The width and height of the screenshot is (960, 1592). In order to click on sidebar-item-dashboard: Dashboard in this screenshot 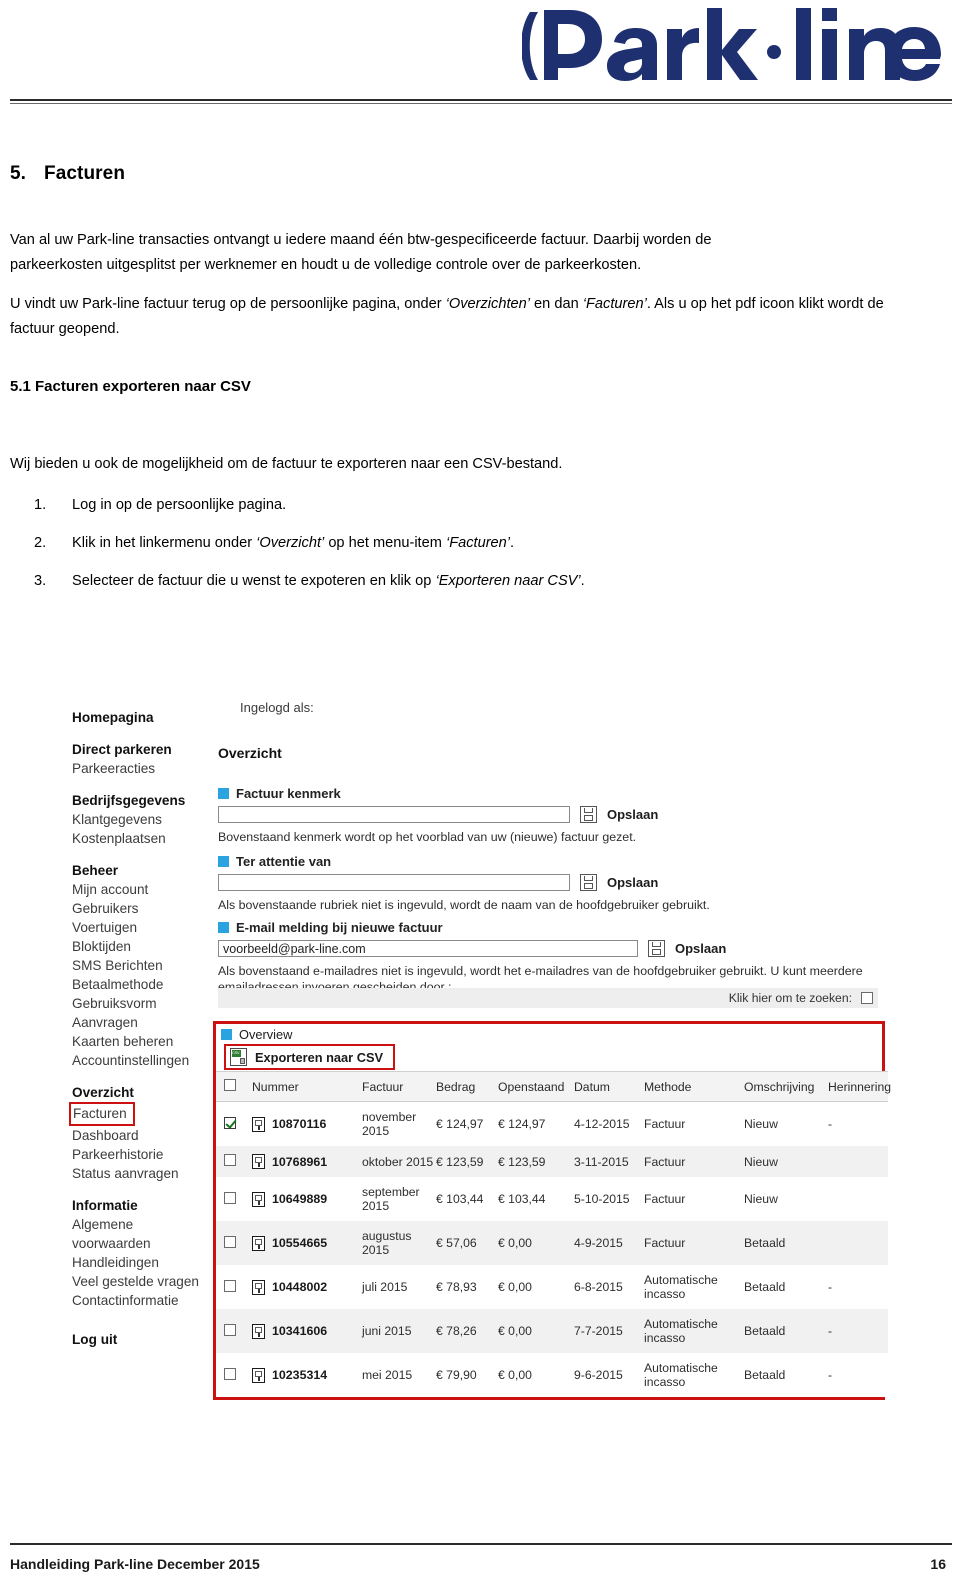, I will do `click(147, 1135)`.